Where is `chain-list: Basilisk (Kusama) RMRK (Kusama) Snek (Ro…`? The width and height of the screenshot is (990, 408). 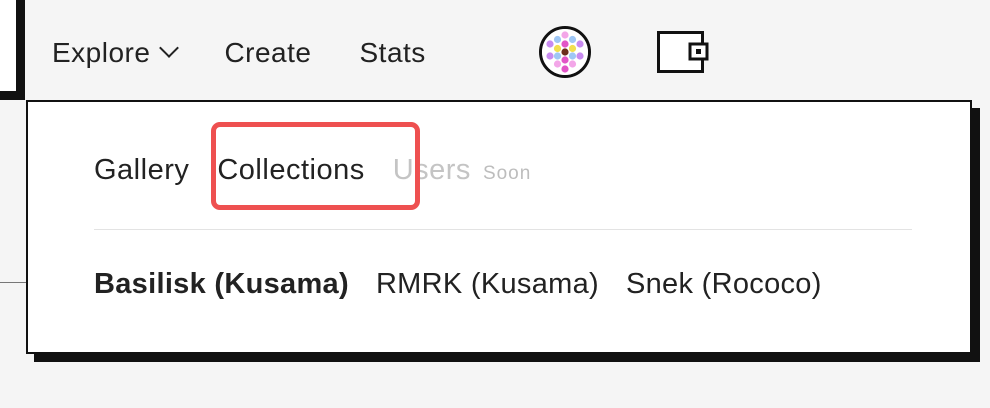
chain-list: Basilisk (Kusama) RMRK (Kusama) Snek (Ro… is located at coordinates (471, 284).